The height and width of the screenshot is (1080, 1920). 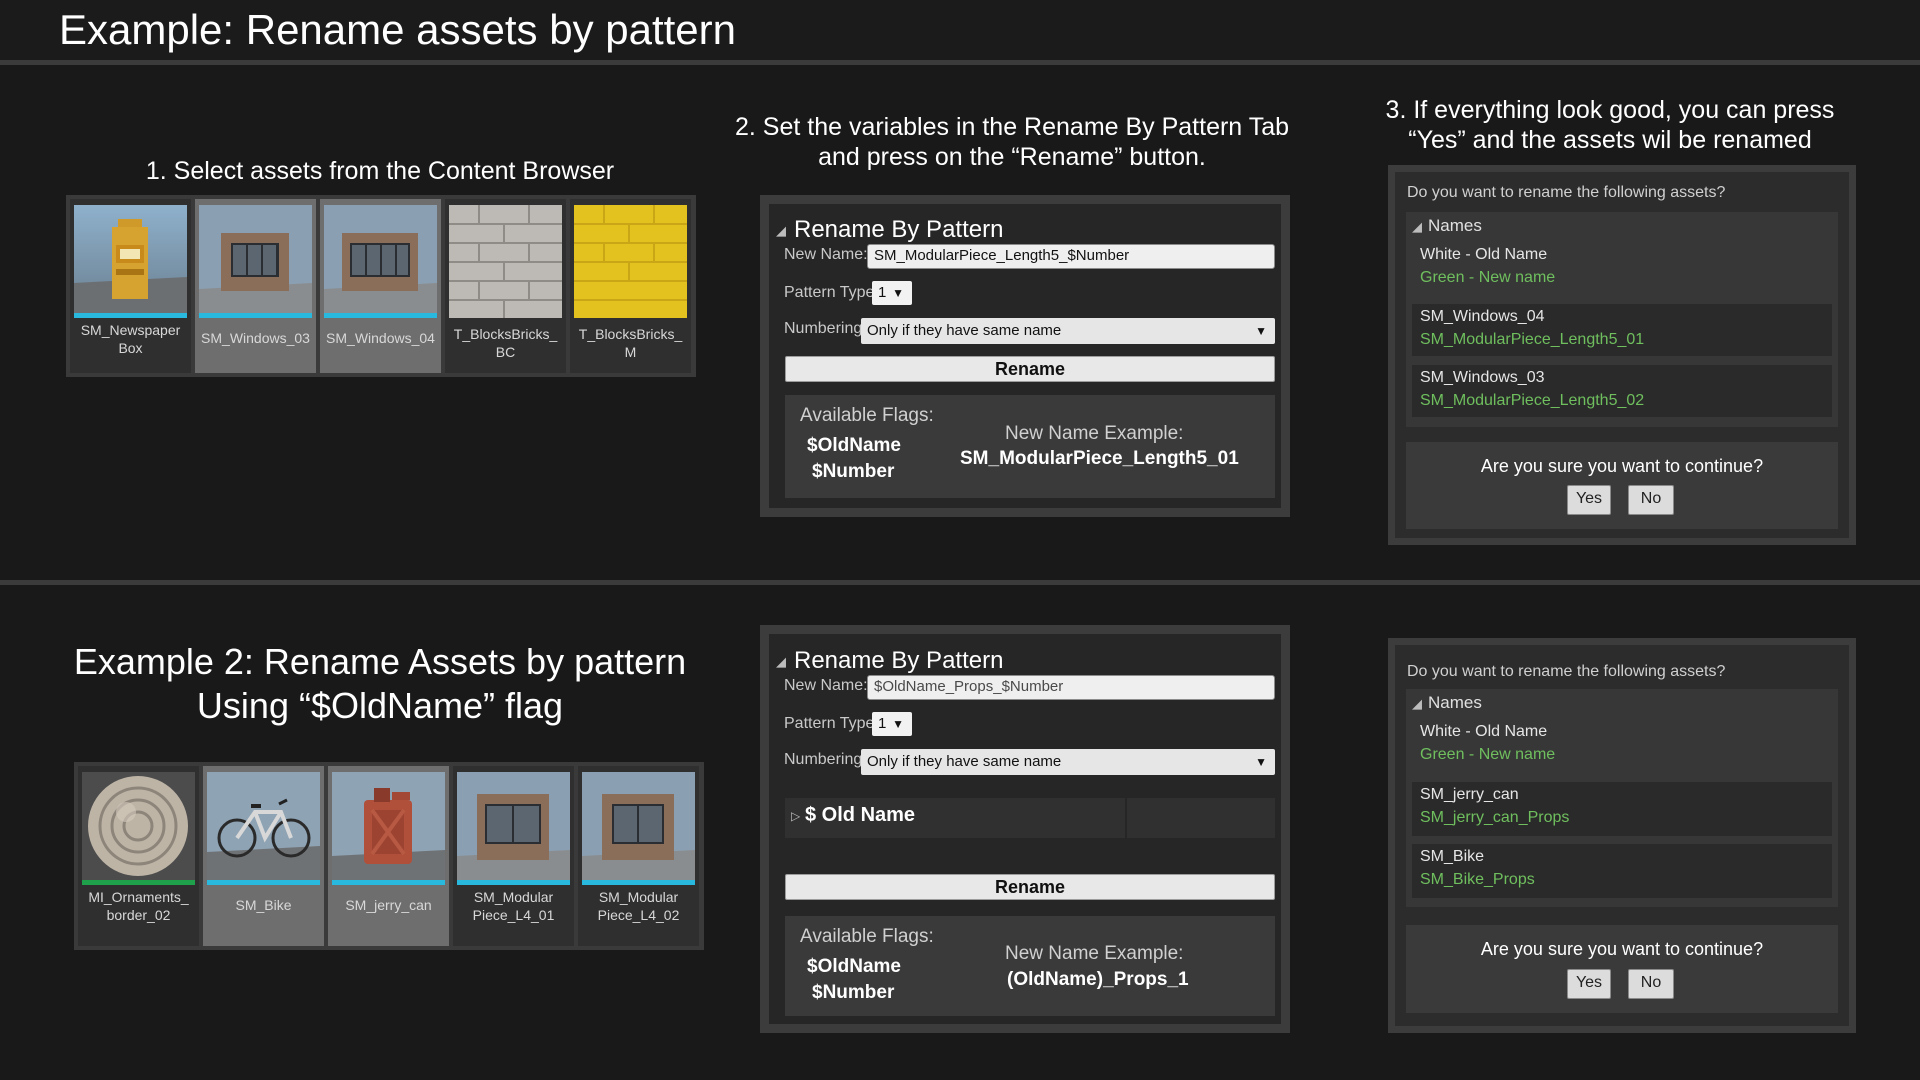 What do you see at coordinates (1488, 754) in the screenshot?
I see `legend-new: Green - New name` at bounding box center [1488, 754].